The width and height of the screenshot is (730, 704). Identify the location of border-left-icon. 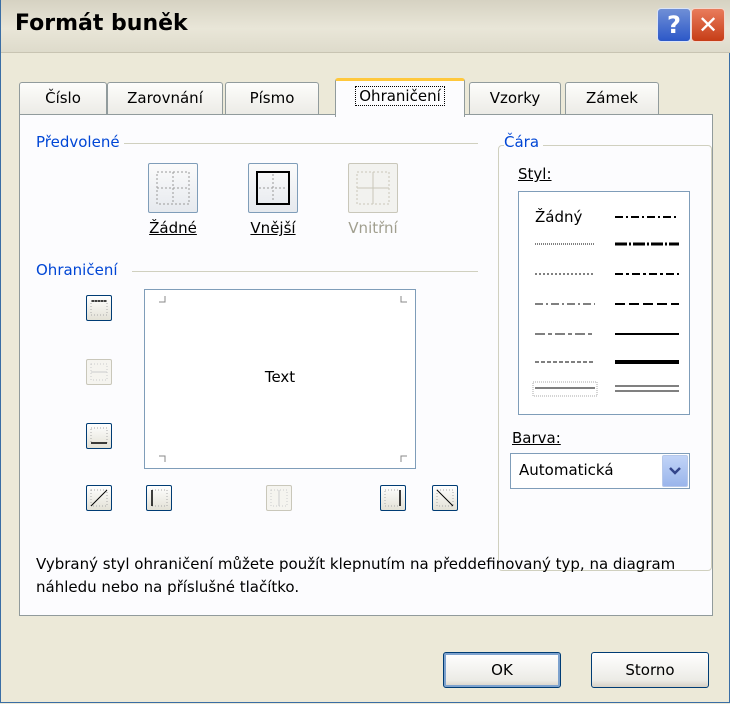
(159, 498).